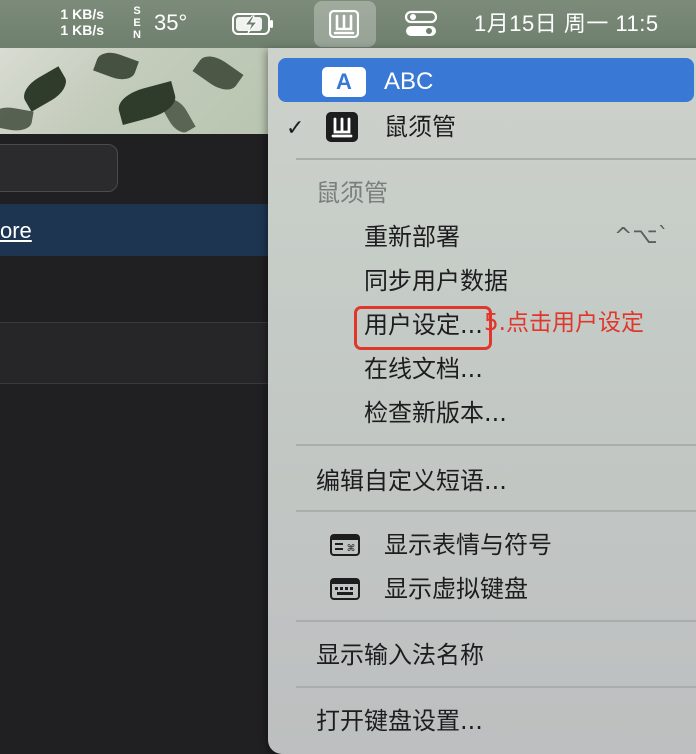 The width and height of the screenshot is (696, 754). Describe the element at coordinates (436, 281) in the screenshot. I see `menu-item-sync-user-data: 同步用户数据` at that location.